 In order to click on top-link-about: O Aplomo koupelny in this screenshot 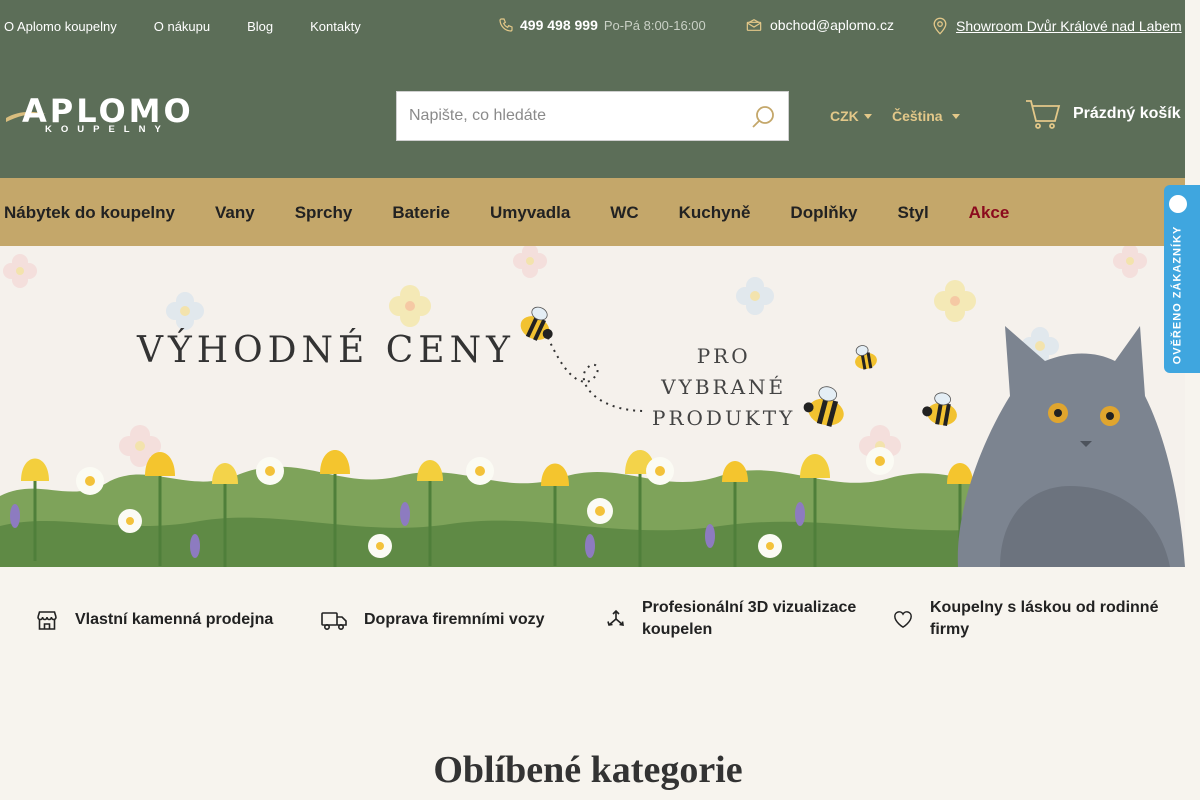, I will do `click(60, 26)`.